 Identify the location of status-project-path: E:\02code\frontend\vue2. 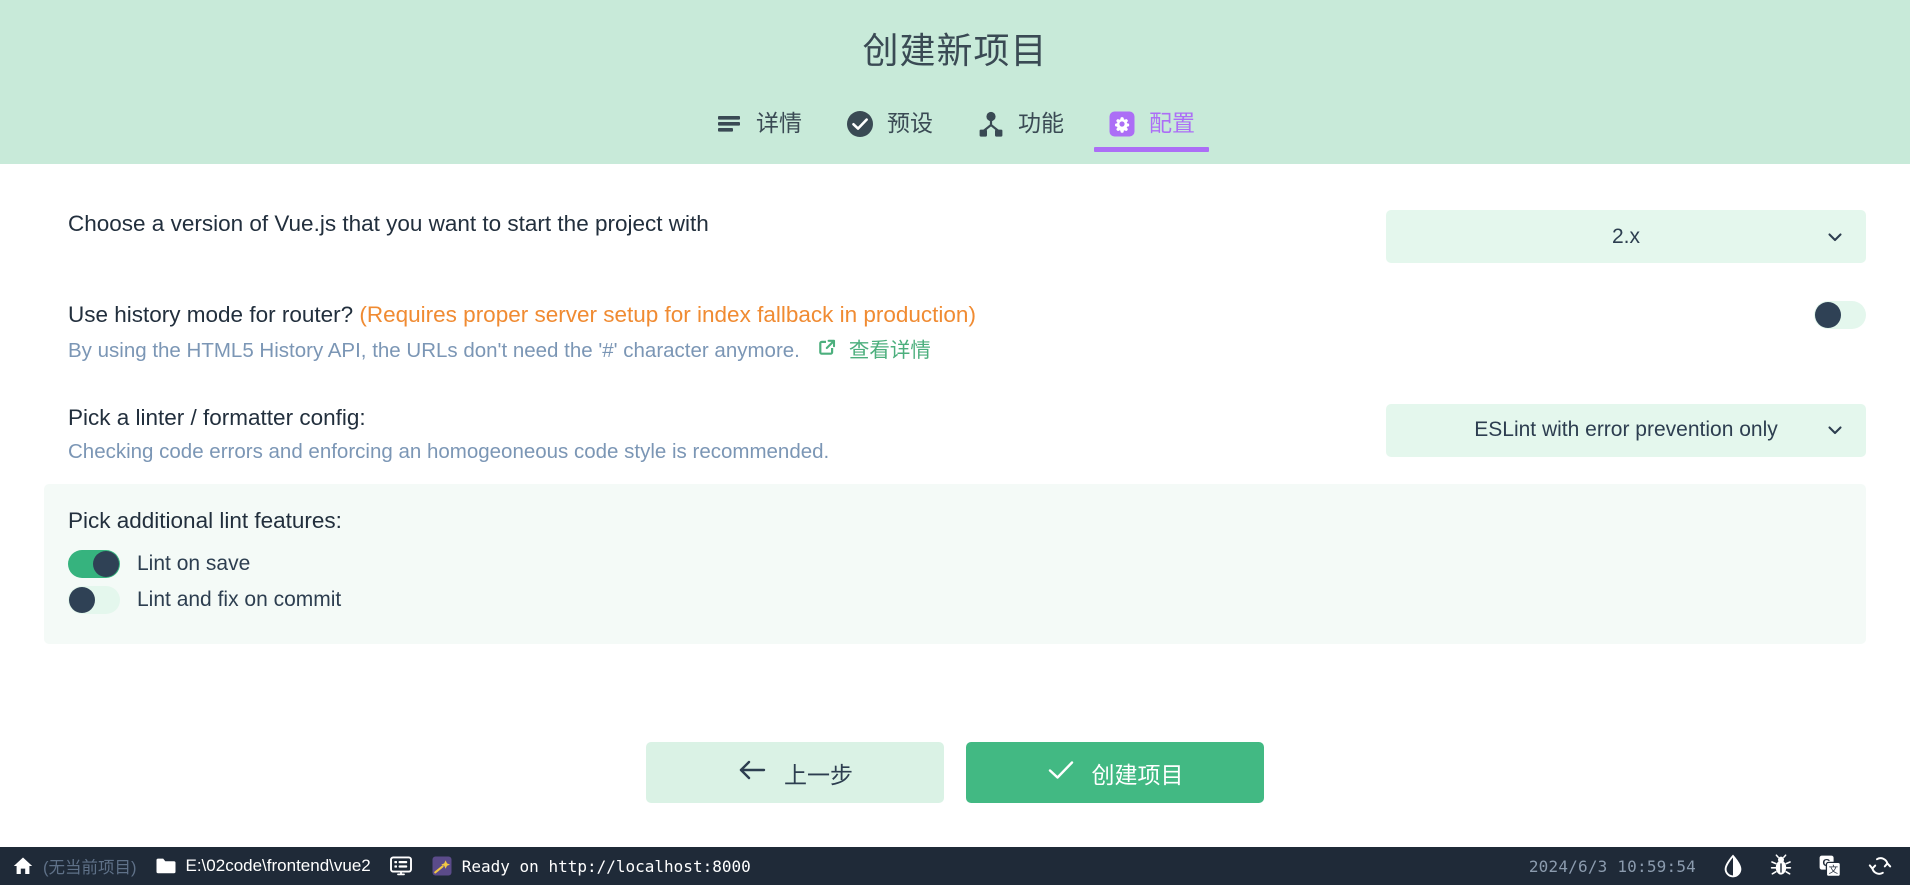
(278, 865).